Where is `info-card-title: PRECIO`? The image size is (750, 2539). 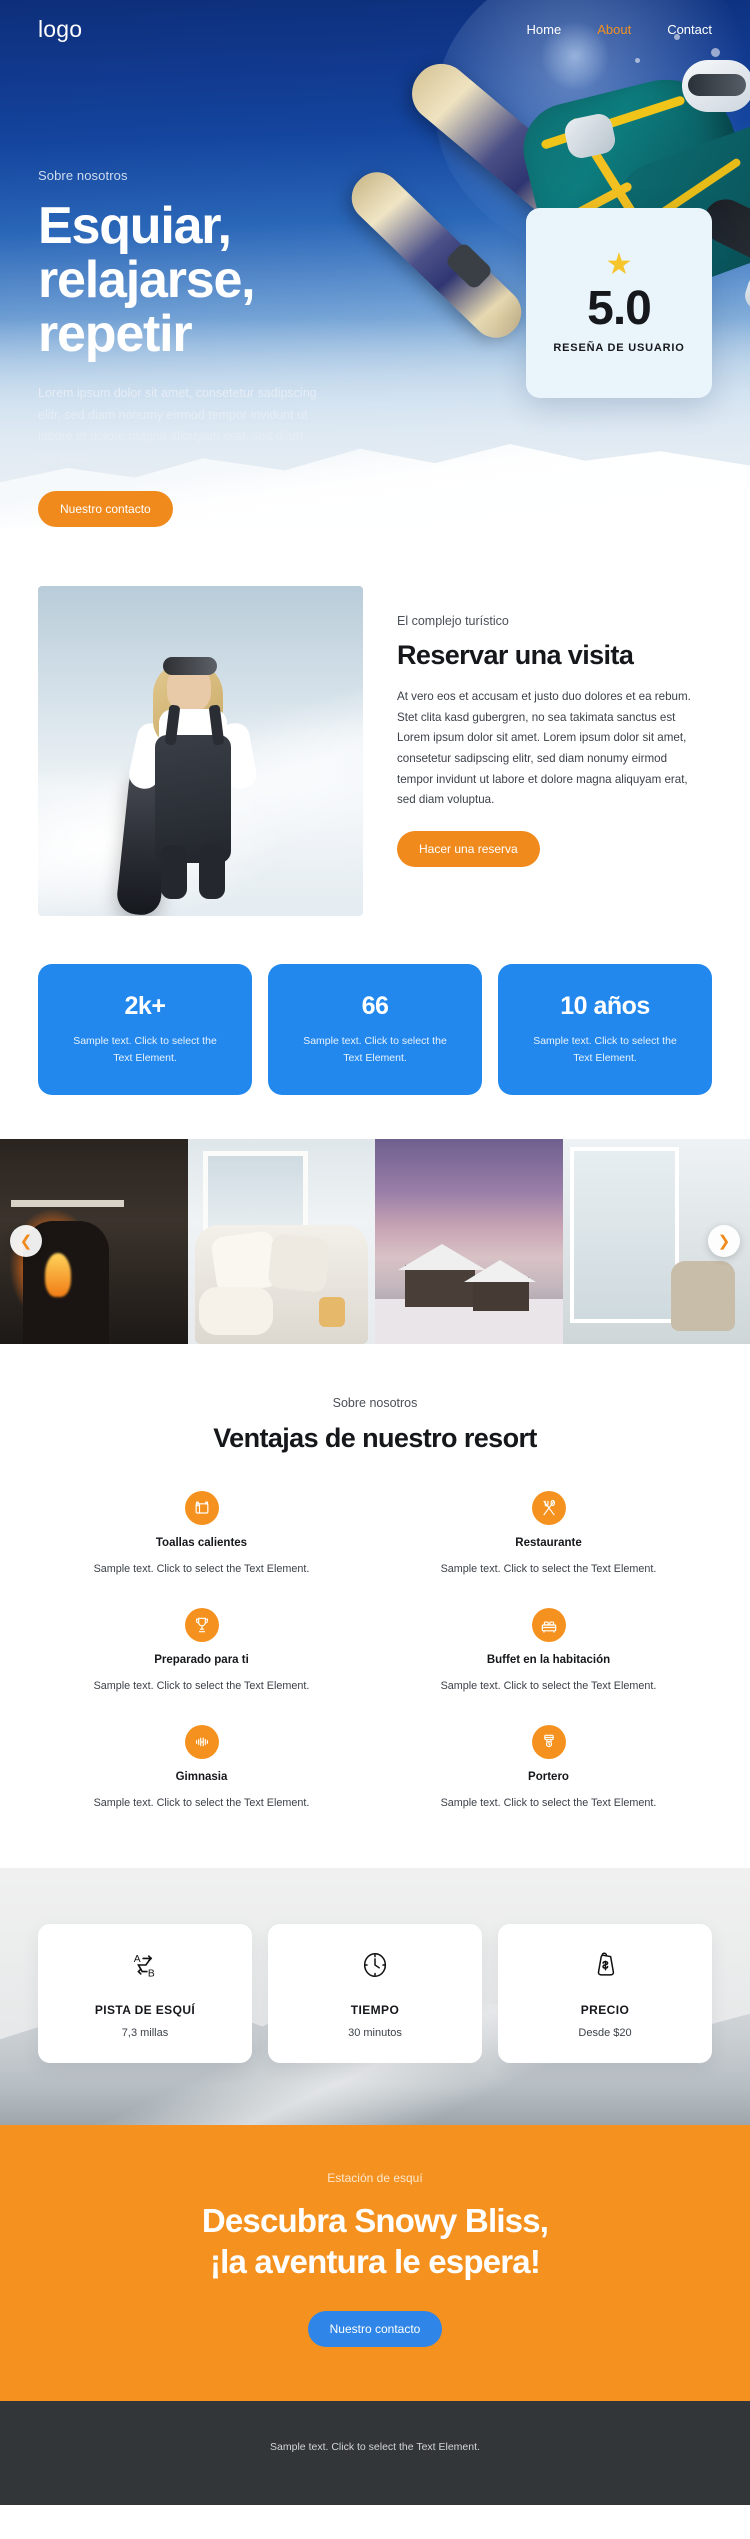 info-card-title: PRECIO is located at coordinates (605, 2010).